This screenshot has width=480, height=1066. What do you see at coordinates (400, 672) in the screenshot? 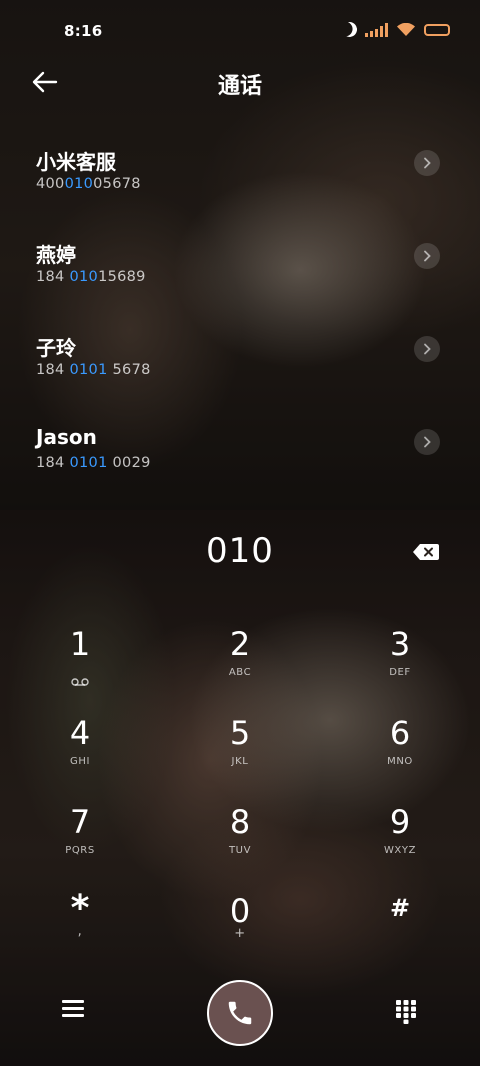
I see `key-letters: DEF` at bounding box center [400, 672].